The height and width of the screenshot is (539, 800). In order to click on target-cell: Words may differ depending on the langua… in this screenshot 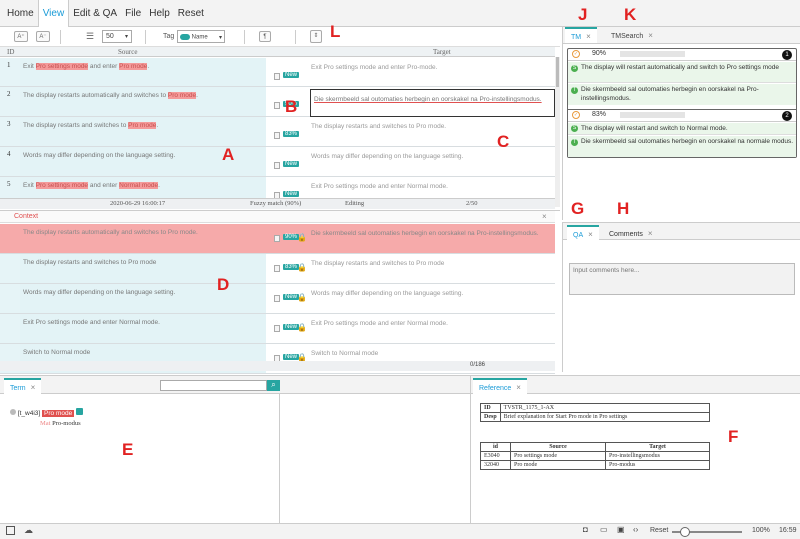, I will do `click(431, 161)`.